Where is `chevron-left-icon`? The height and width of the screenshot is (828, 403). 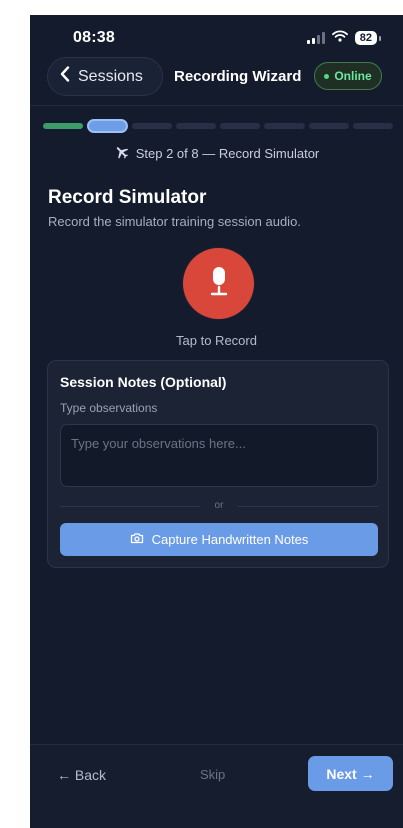 chevron-left-icon is located at coordinates (65, 76).